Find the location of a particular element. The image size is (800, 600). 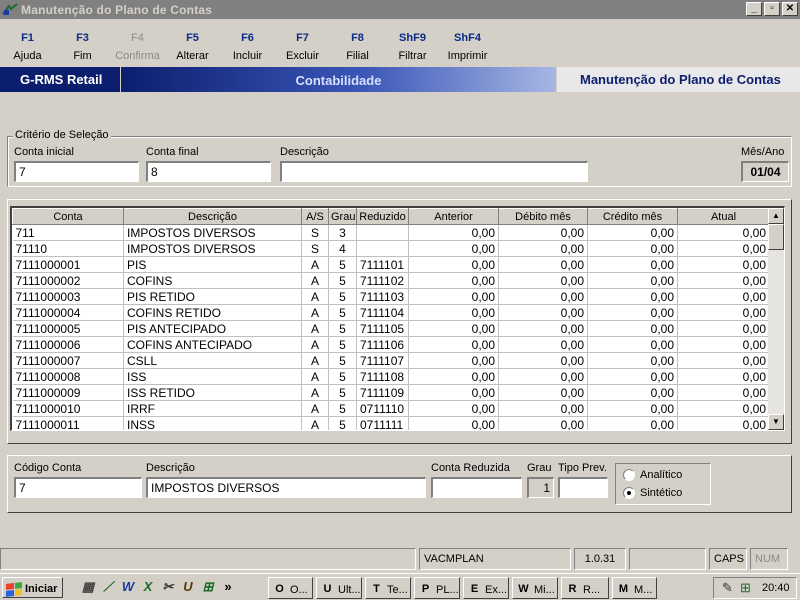

table-row: 71110 IMPOSTOS DIVERSOS S 4 0,00 0,00 0,00 0,00 is located at coordinates (391, 248).